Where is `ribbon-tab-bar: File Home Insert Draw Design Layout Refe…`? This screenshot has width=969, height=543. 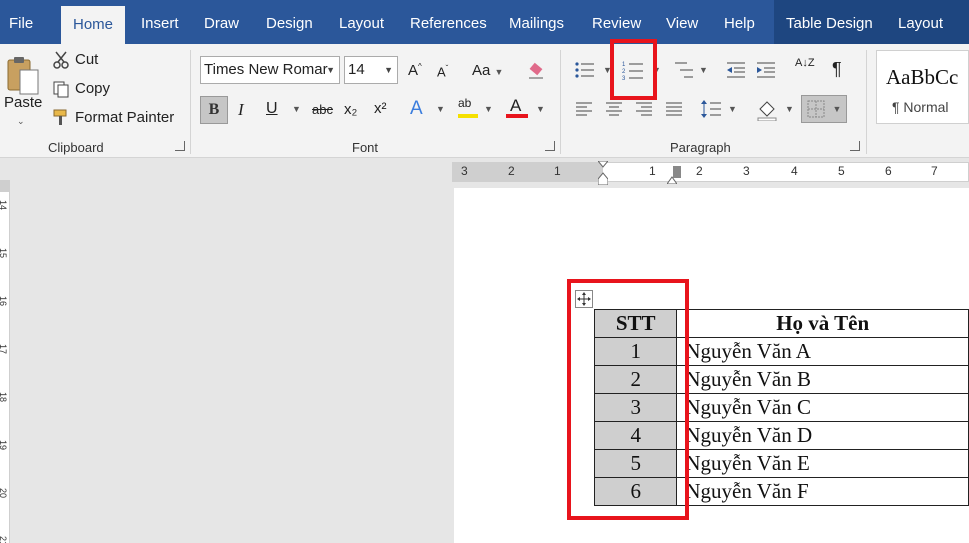
ribbon-tab-bar: File Home Insert Draw Design Layout Refe… is located at coordinates (484, 22).